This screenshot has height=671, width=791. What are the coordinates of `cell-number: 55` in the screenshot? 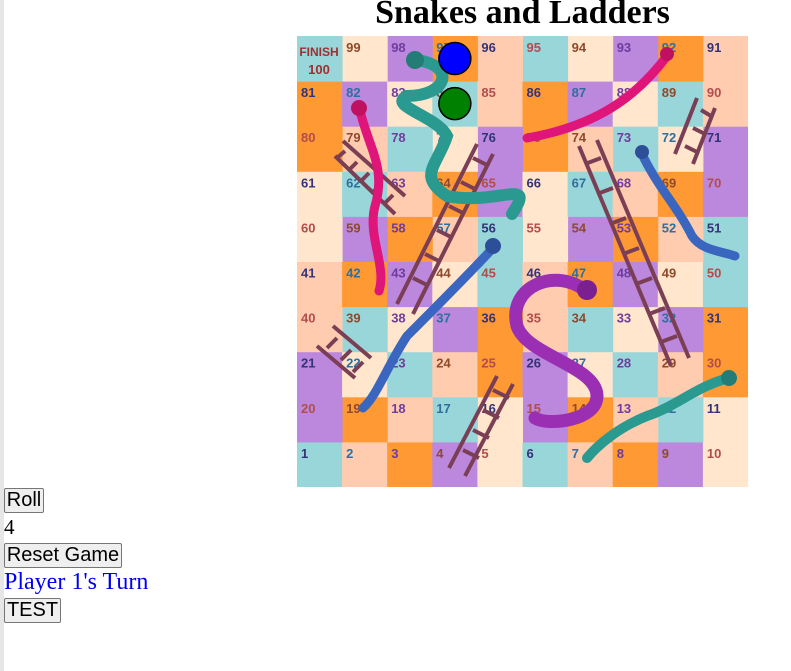 It's located at (534, 227).